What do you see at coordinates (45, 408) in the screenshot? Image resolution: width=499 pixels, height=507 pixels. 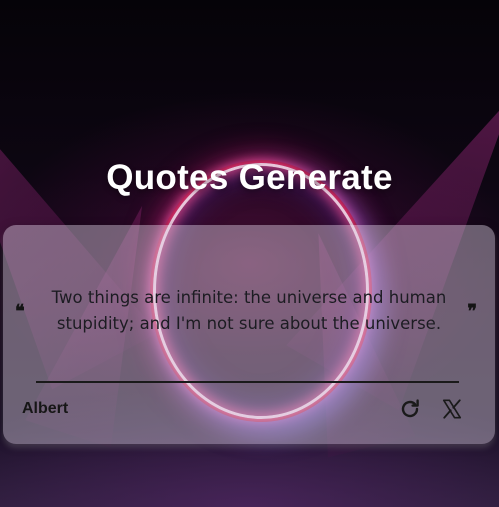 I see `quote-author: Albert` at bounding box center [45, 408].